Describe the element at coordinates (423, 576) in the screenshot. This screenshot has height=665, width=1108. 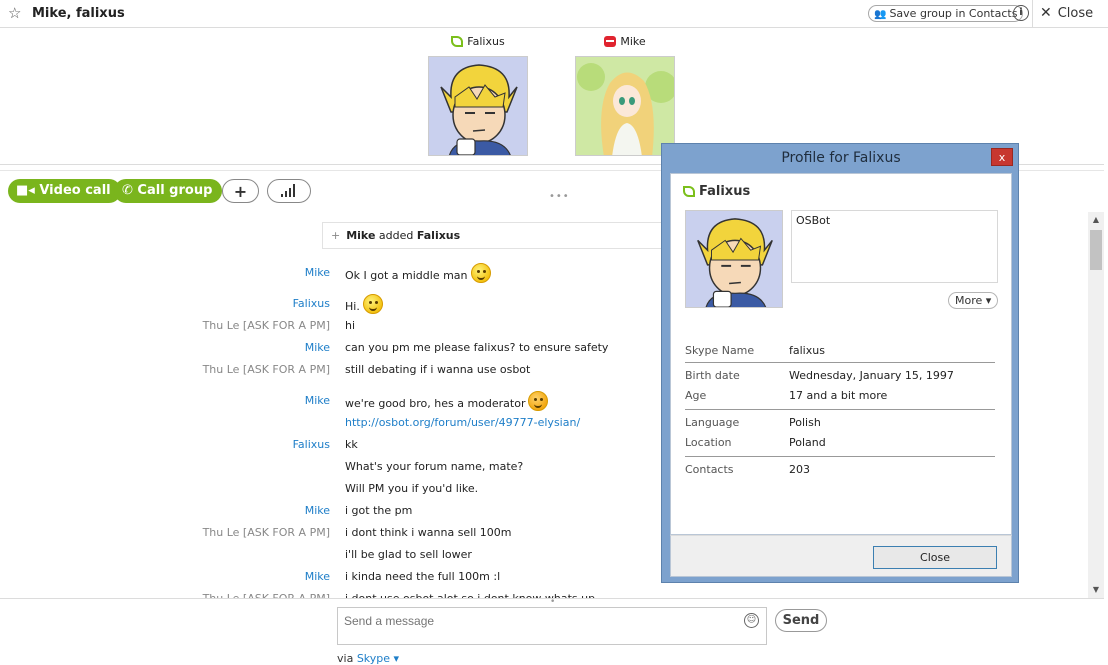
I see `message-text: i kinda need the full 100m :l` at that location.